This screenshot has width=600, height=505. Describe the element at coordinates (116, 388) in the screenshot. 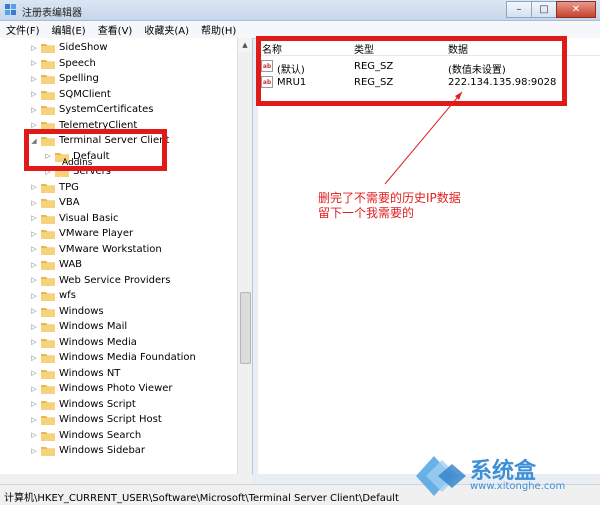

I see `tree-item-label: Windows Photo Viewer` at that location.